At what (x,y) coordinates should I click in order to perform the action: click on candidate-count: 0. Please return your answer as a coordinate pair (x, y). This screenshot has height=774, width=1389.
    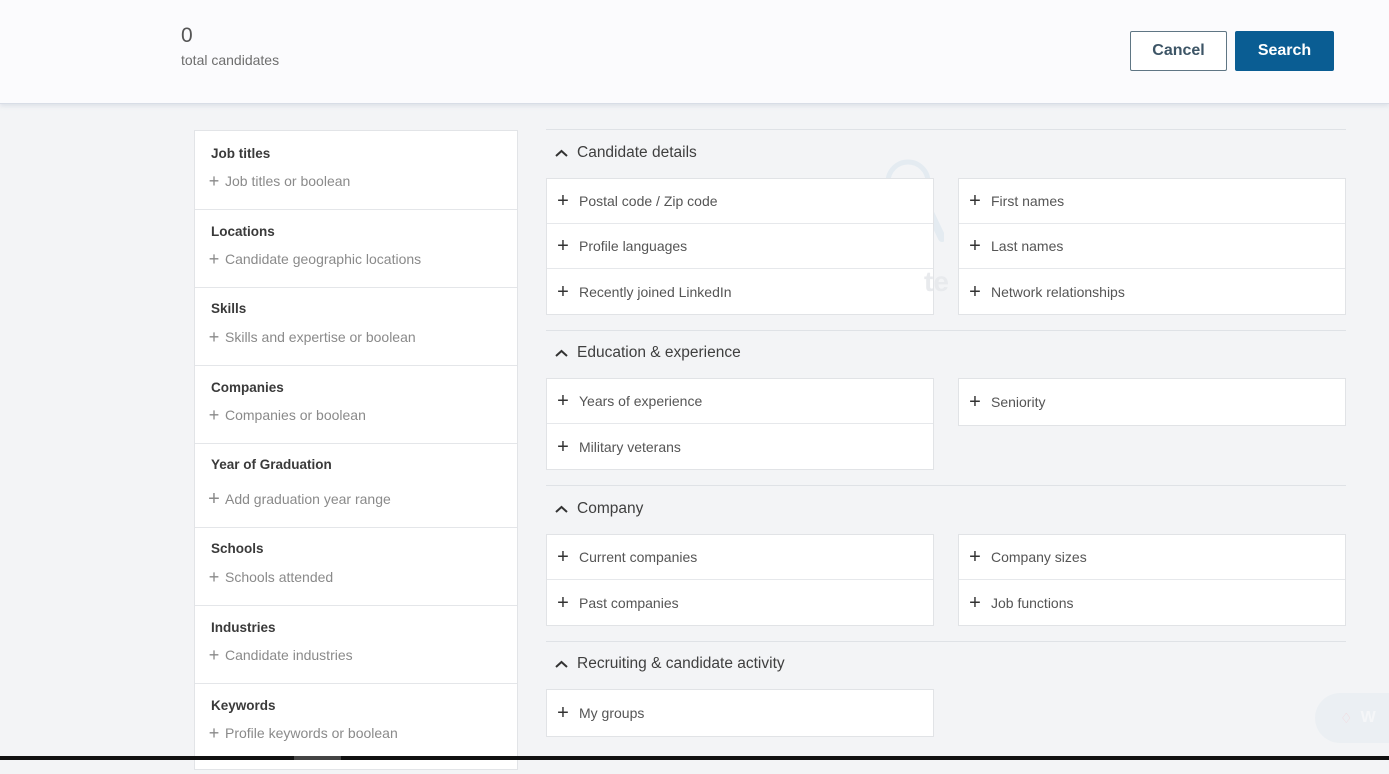
    Looking at the image, I should click on (187, 35).